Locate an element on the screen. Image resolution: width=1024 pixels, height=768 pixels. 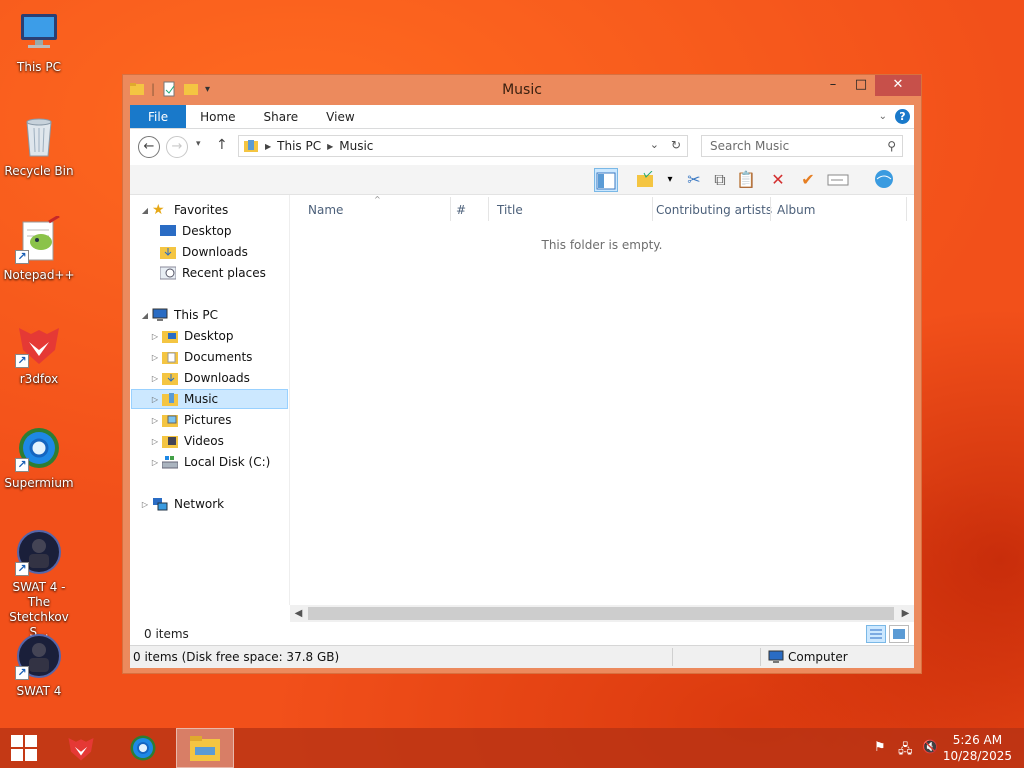
desktop-icon-supermium: ↗ Supermium is located at coordinates (39, 457).